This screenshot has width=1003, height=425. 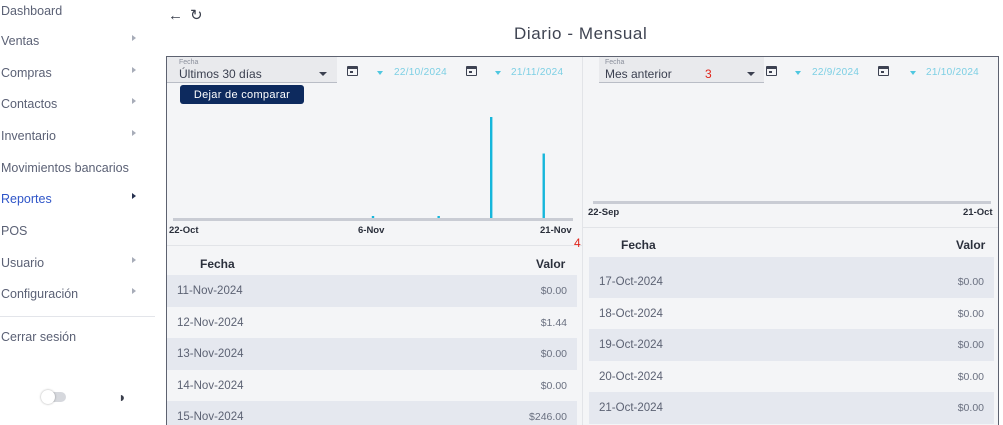 What do you see at coordinates (638, 74) in the screenshot?
I see `period-select-value: Mes anterior` at bounding box center [638, 74].